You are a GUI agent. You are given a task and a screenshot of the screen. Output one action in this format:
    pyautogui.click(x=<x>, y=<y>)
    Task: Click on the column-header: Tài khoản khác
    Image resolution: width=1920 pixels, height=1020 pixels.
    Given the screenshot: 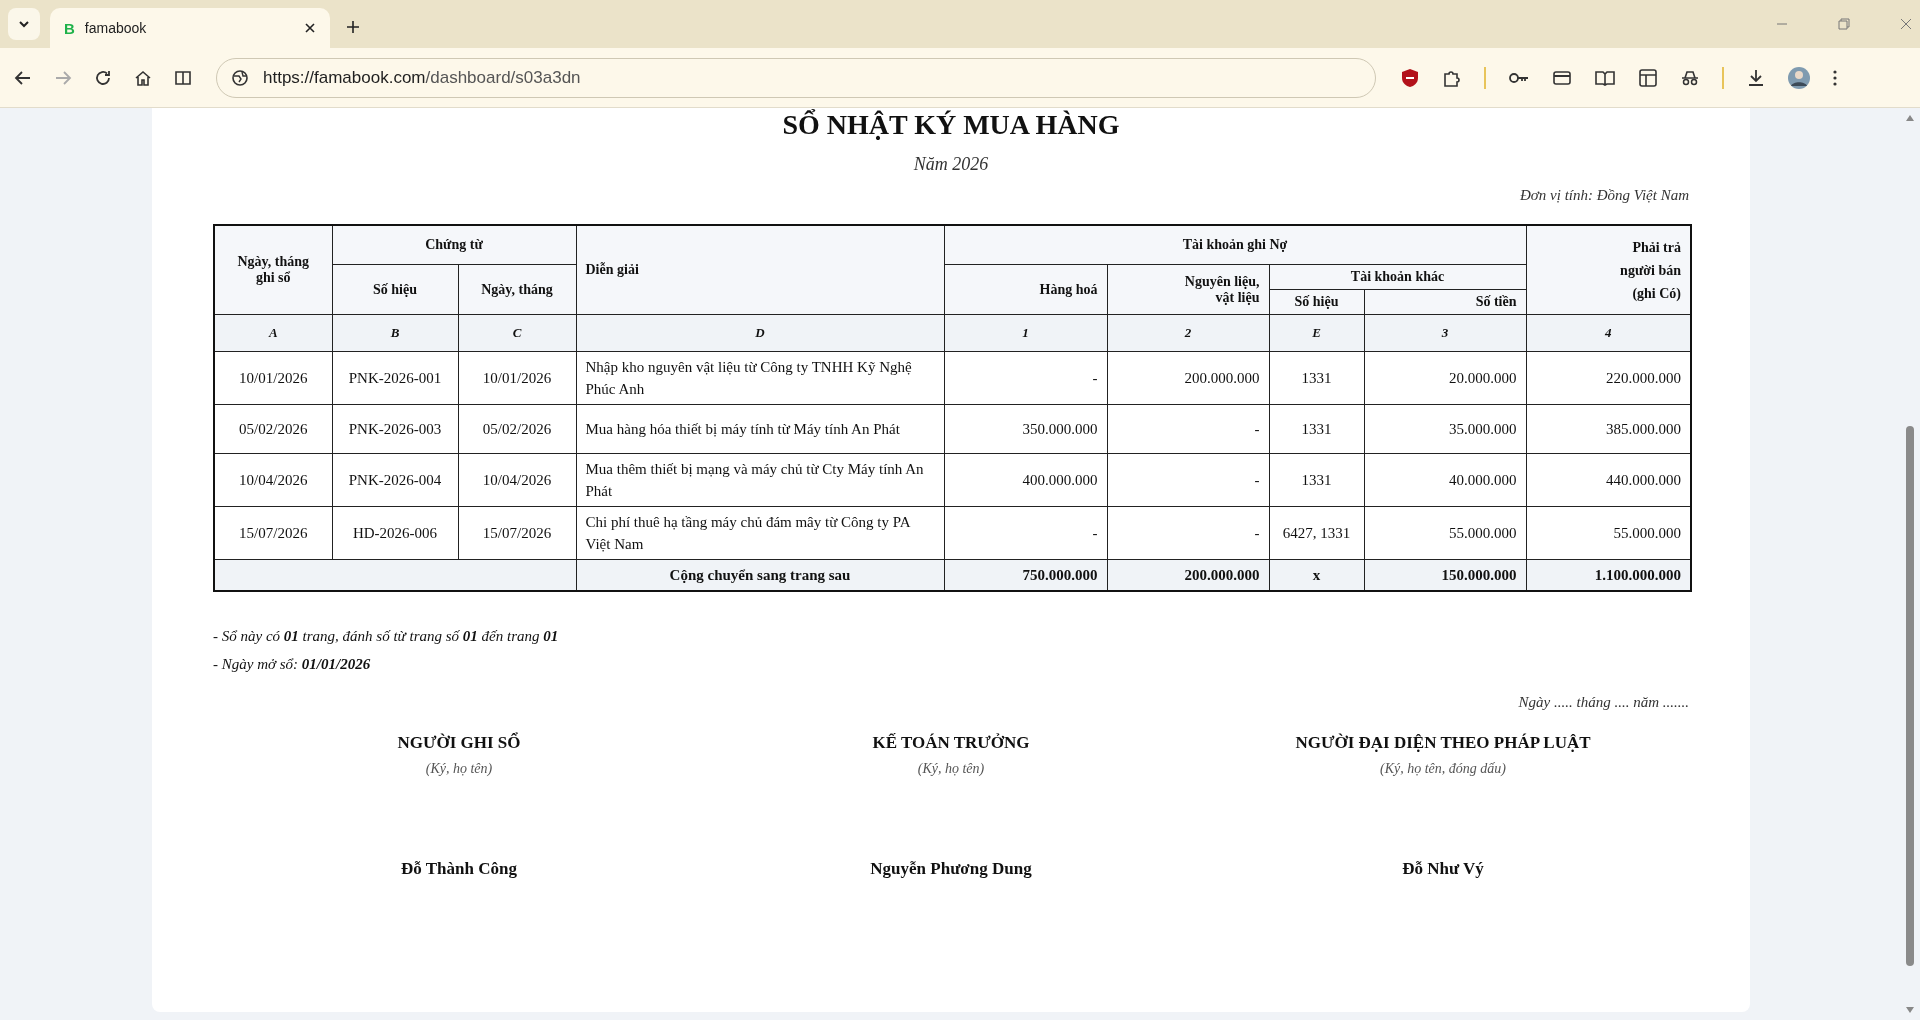 What is the action you would take?
    pyautogui.click(x=1397, y=277)
    